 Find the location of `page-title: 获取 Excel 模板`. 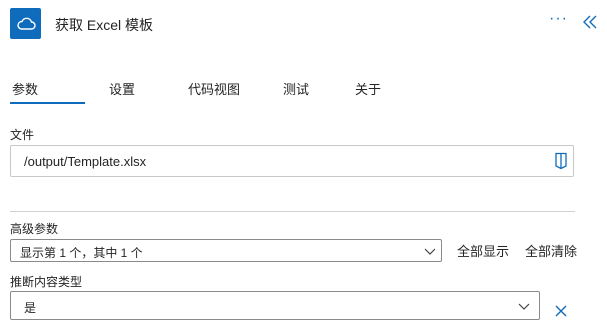

page-title: 获取 Excel 模板 is located at coordinates (104, 25).